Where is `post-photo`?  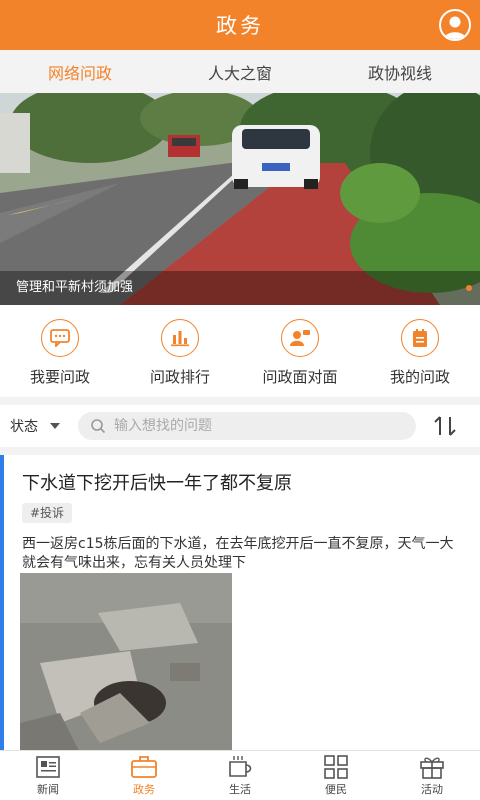 post-photo is located at coordinates (126, 661).